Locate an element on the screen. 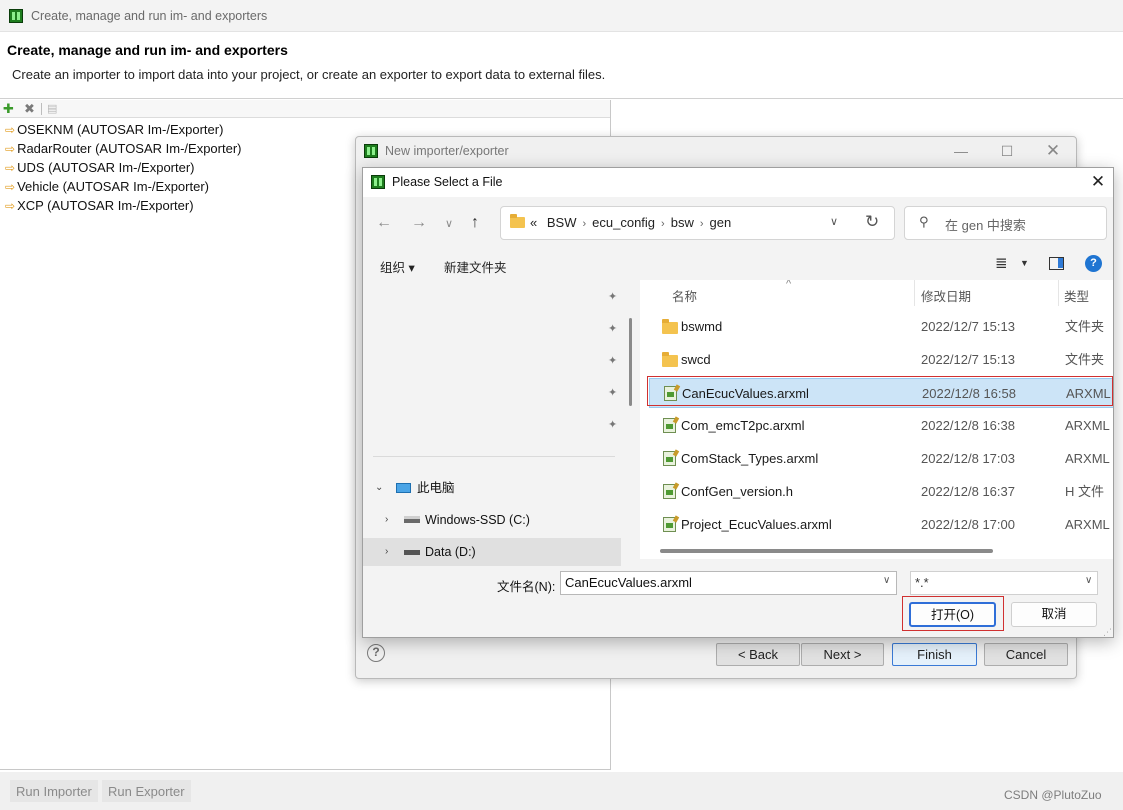 Image resolution: width=1123 pixels, height=810 pixels. copy-icon: ▤ is located at coordinates (52, 109).